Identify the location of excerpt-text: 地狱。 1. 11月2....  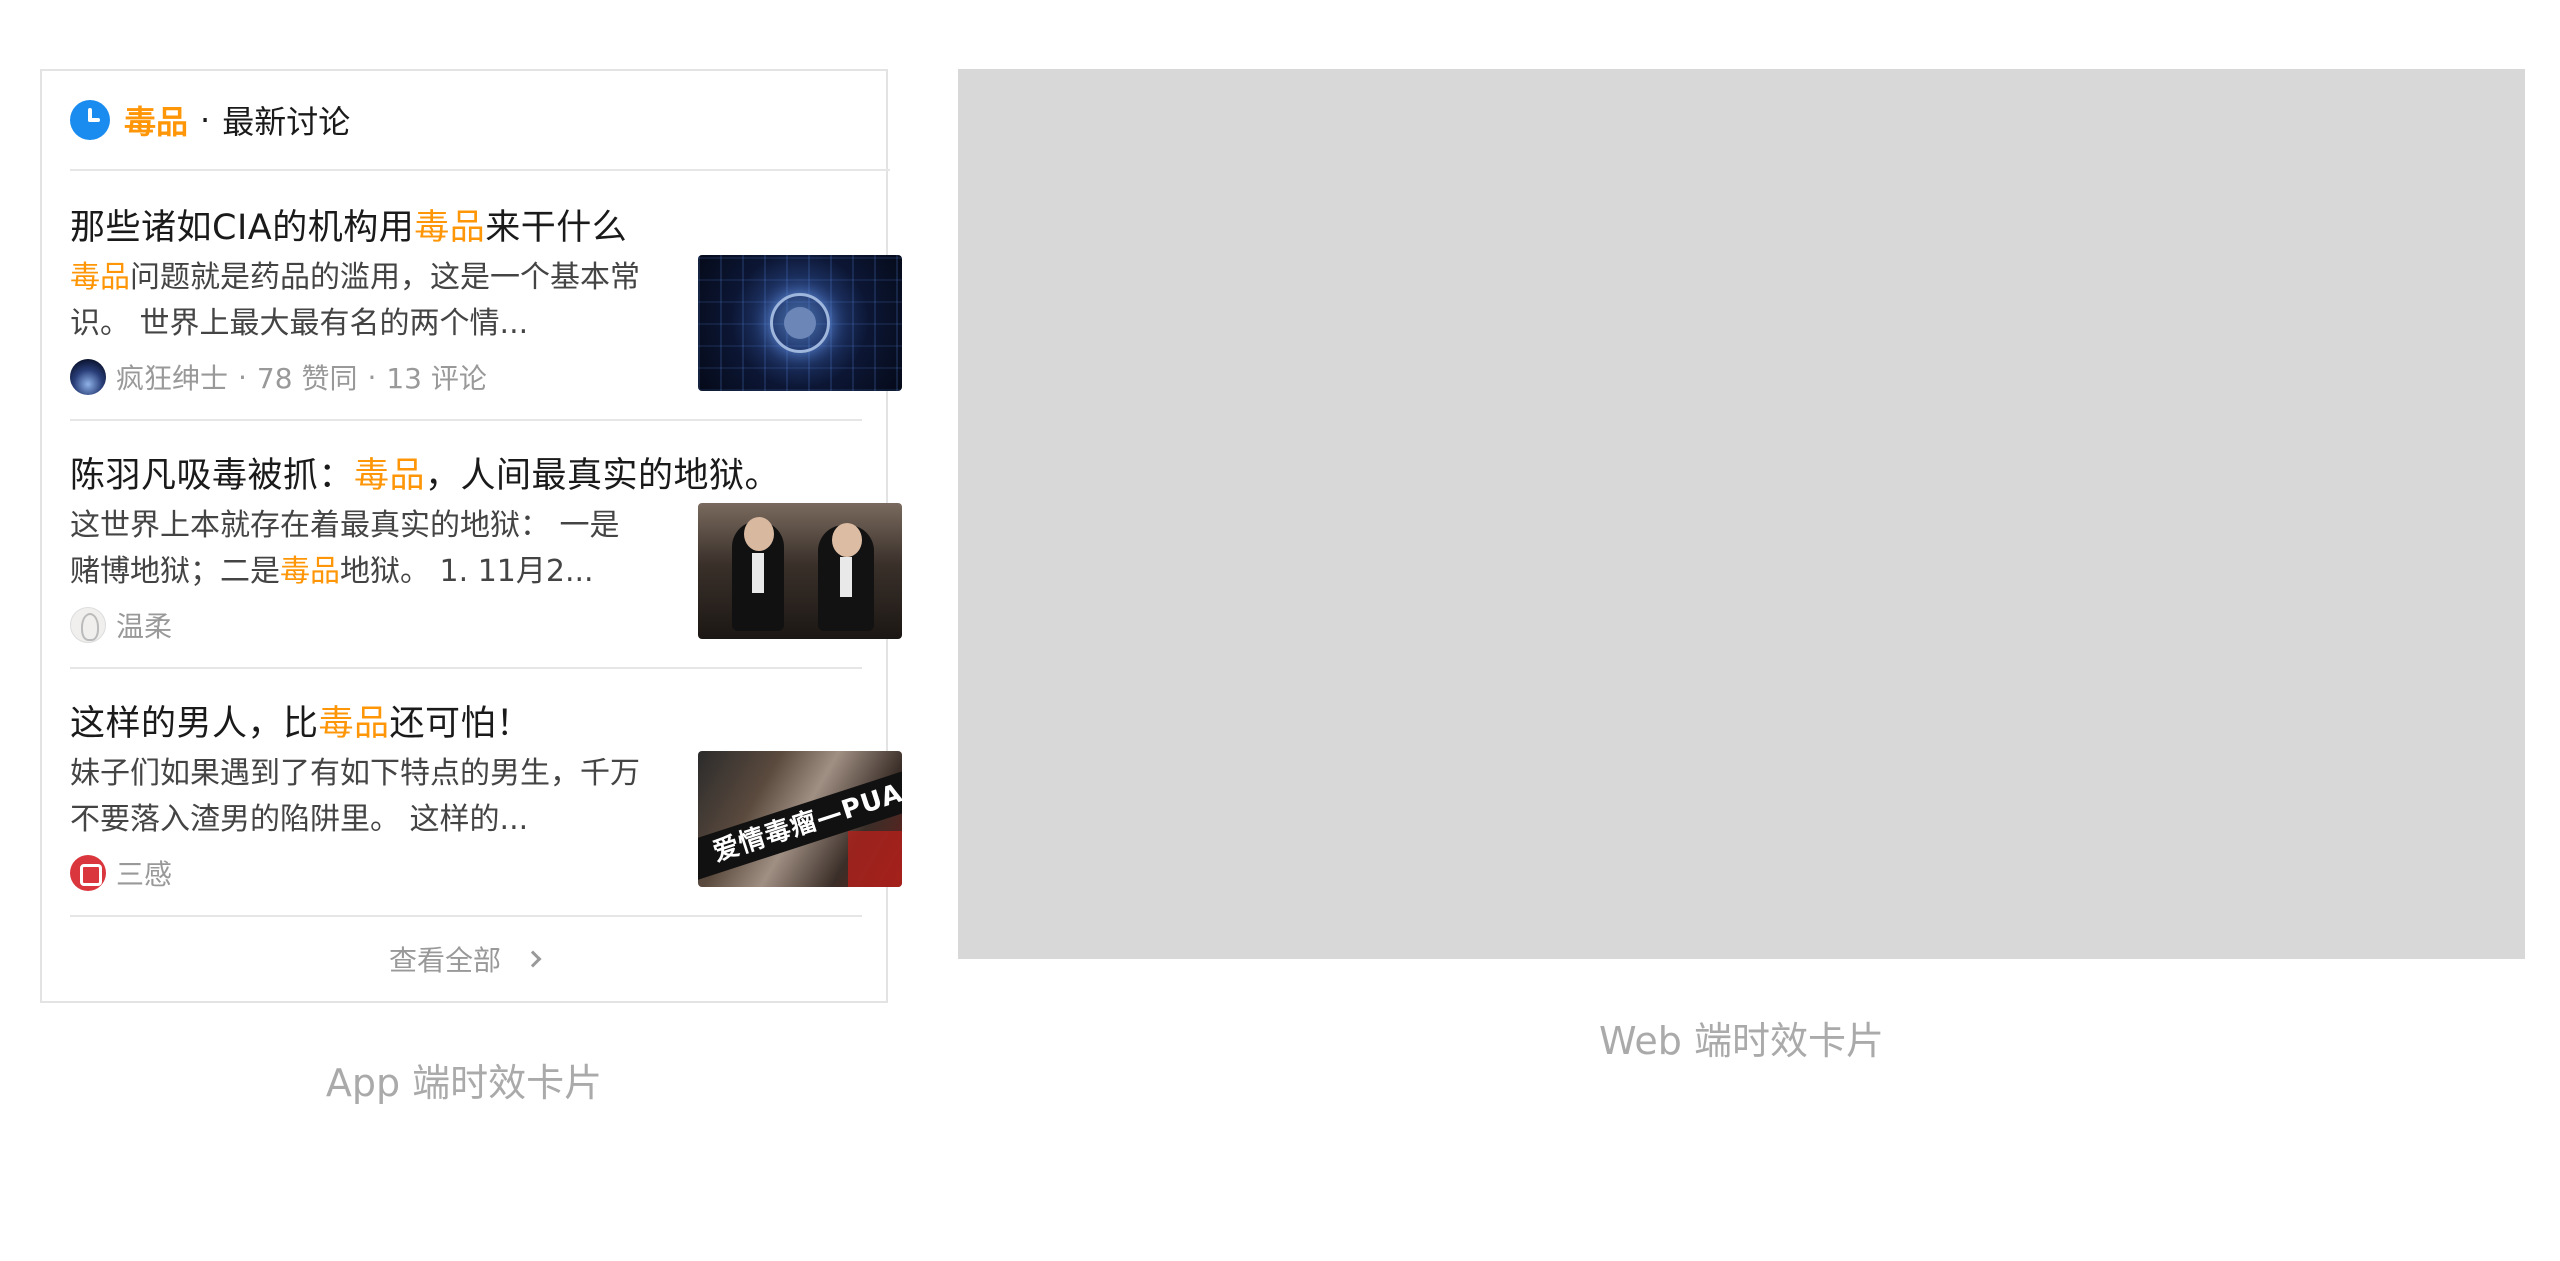
(467, 571).